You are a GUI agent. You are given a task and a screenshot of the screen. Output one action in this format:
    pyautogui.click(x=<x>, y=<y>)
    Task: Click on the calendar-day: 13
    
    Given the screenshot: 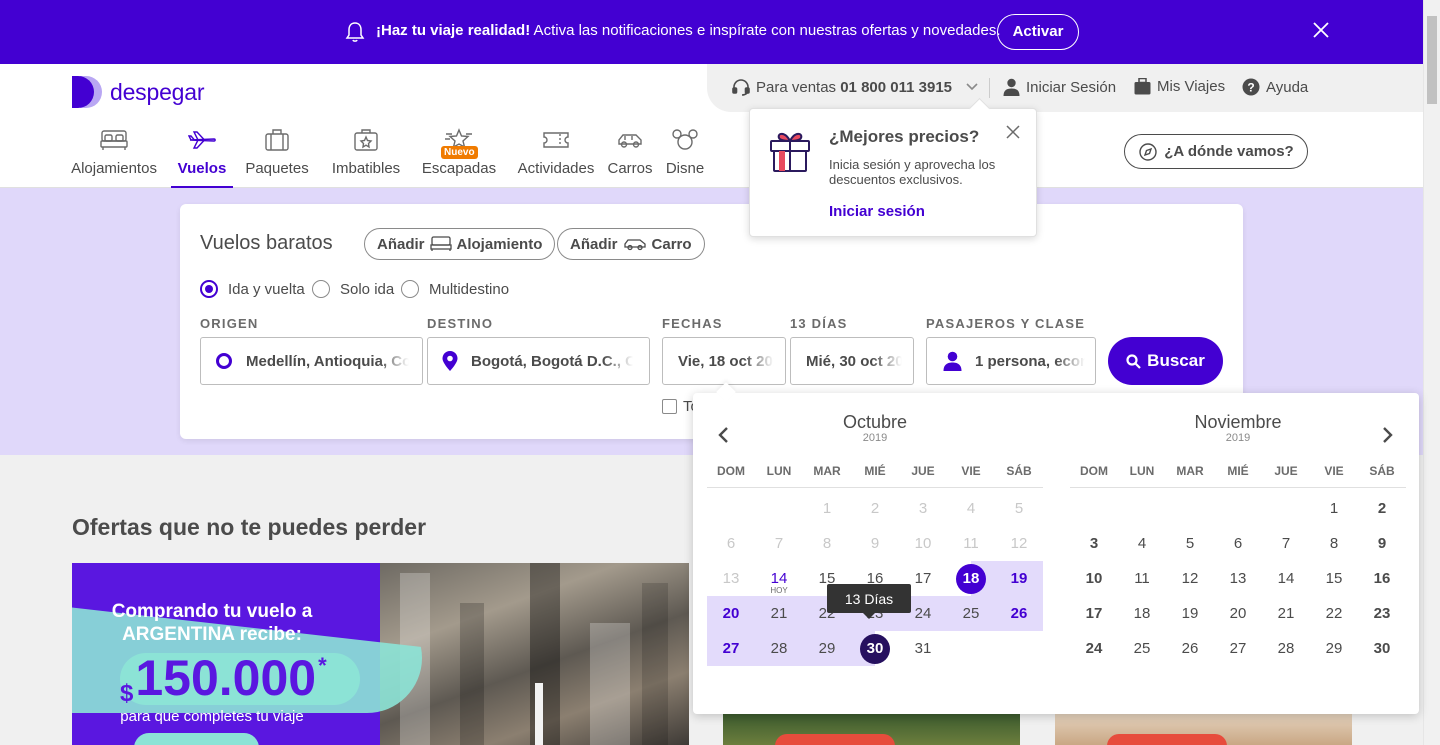 What is the action you would take?
    pyautogui.click(x=1238, y=578)
    